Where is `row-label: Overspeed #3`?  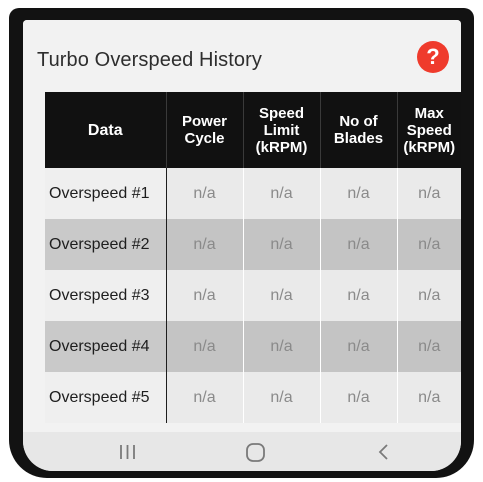 row-label: Overspeed #3 is located at coordinates (106, 295).